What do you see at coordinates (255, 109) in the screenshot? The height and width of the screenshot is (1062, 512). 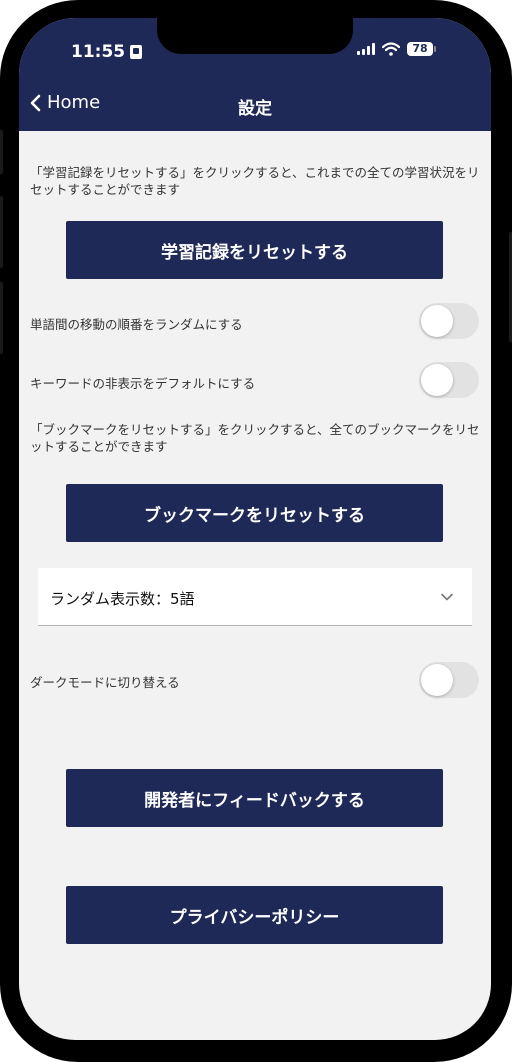 I see `page-title: 設定` at bounding box center [255, 109].